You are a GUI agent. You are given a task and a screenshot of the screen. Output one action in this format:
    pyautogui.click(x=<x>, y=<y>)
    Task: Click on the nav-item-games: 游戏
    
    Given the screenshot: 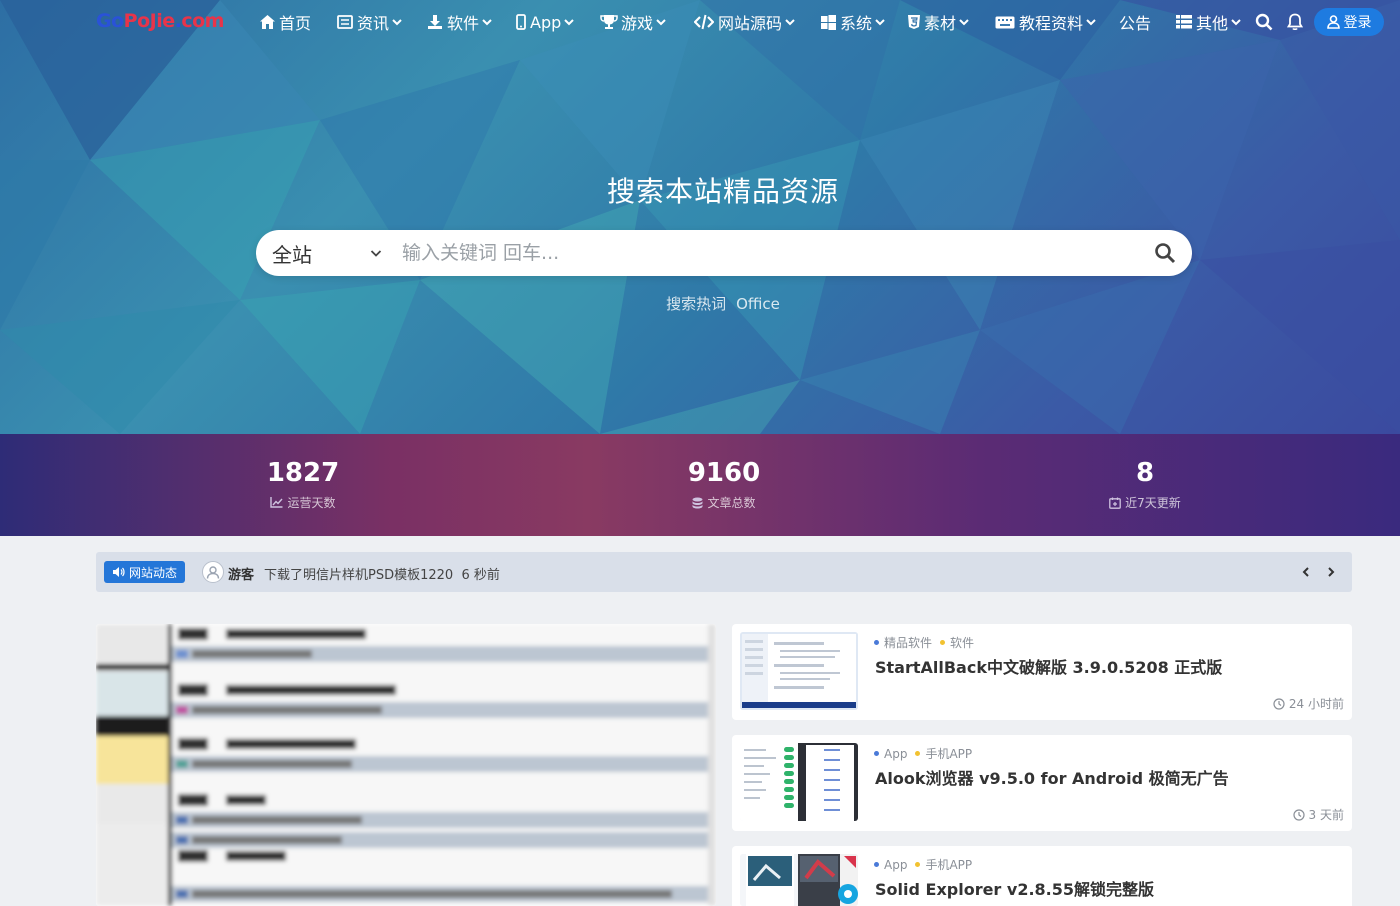 What is the action you would take?
    pyautogui.click(x=633, y=22)
    